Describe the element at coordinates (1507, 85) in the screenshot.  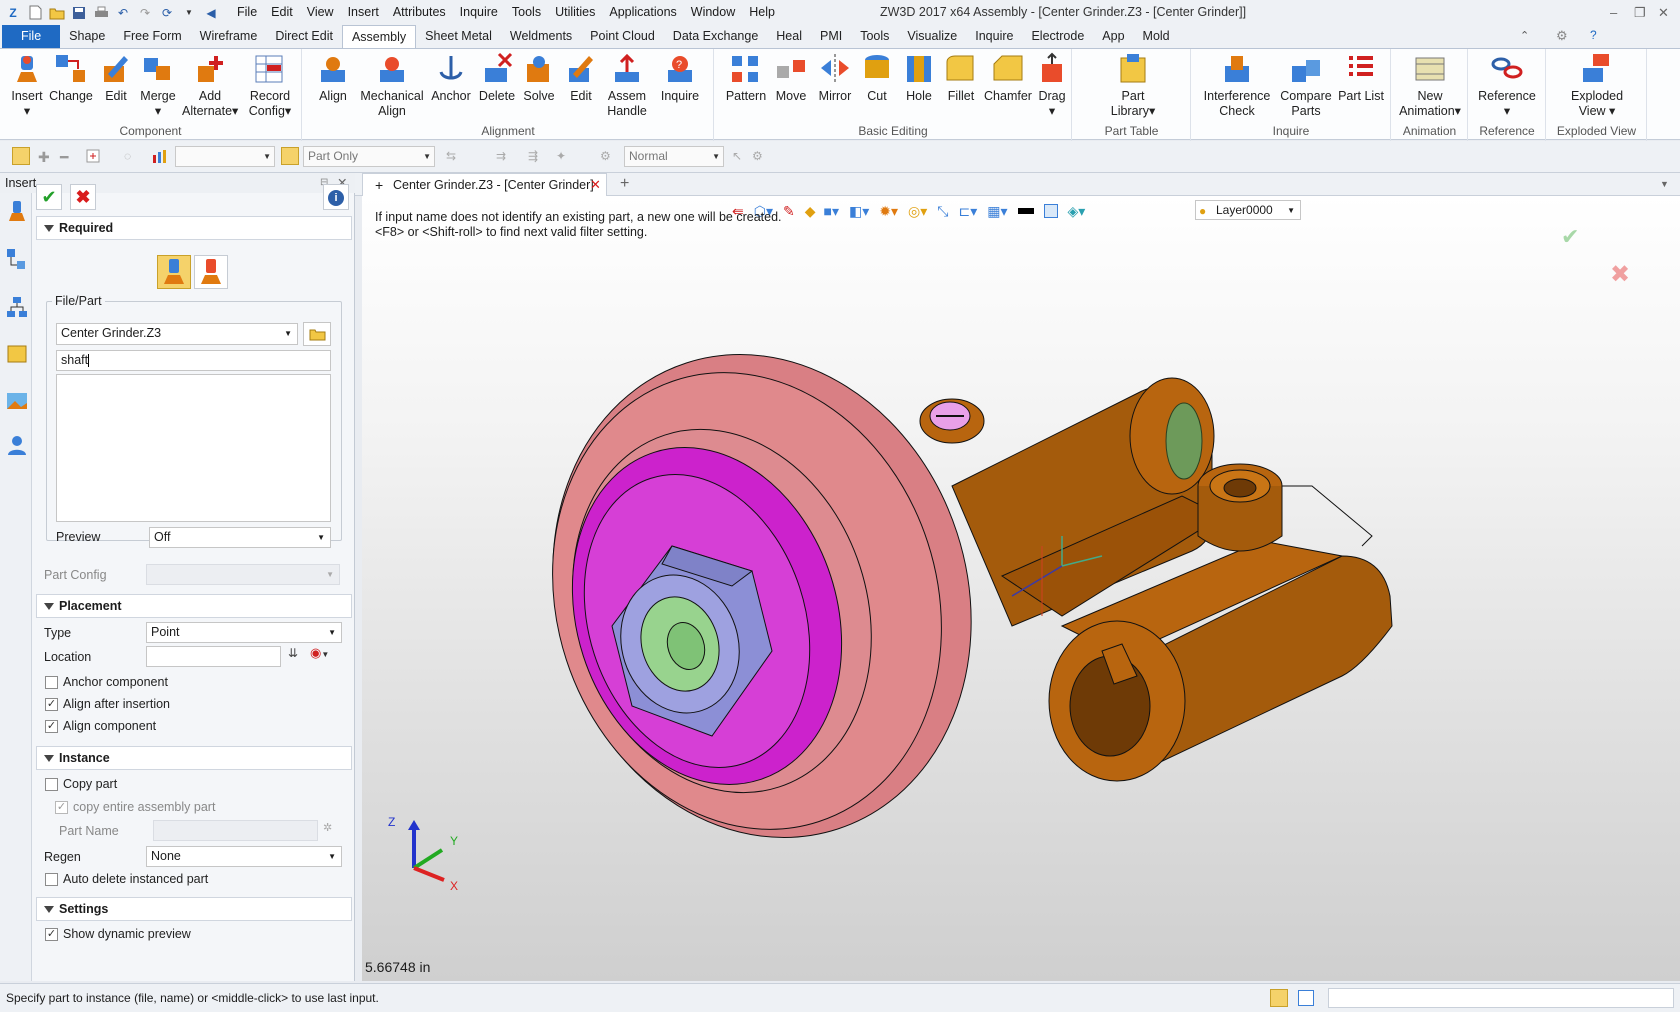
I see `reference-button: Reference ▾` at that location.